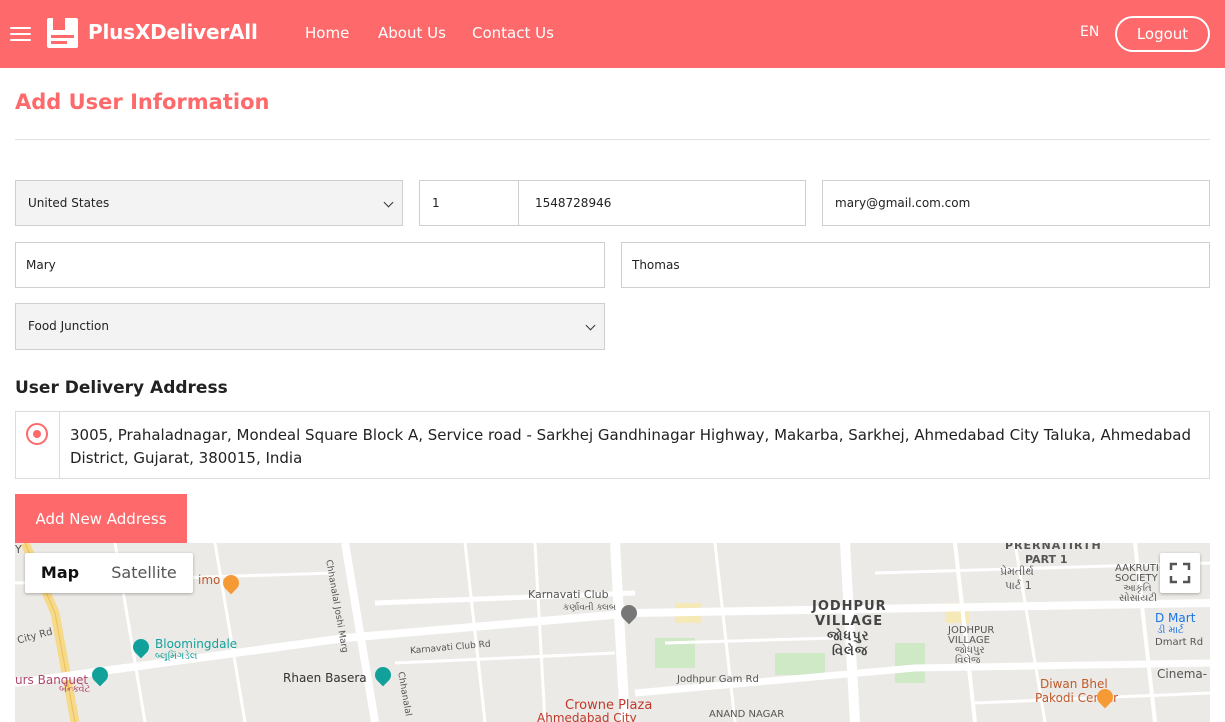 This screenshot has width=1225, height=722. I want to click on fullscreen-icon, so click(1180, 573).